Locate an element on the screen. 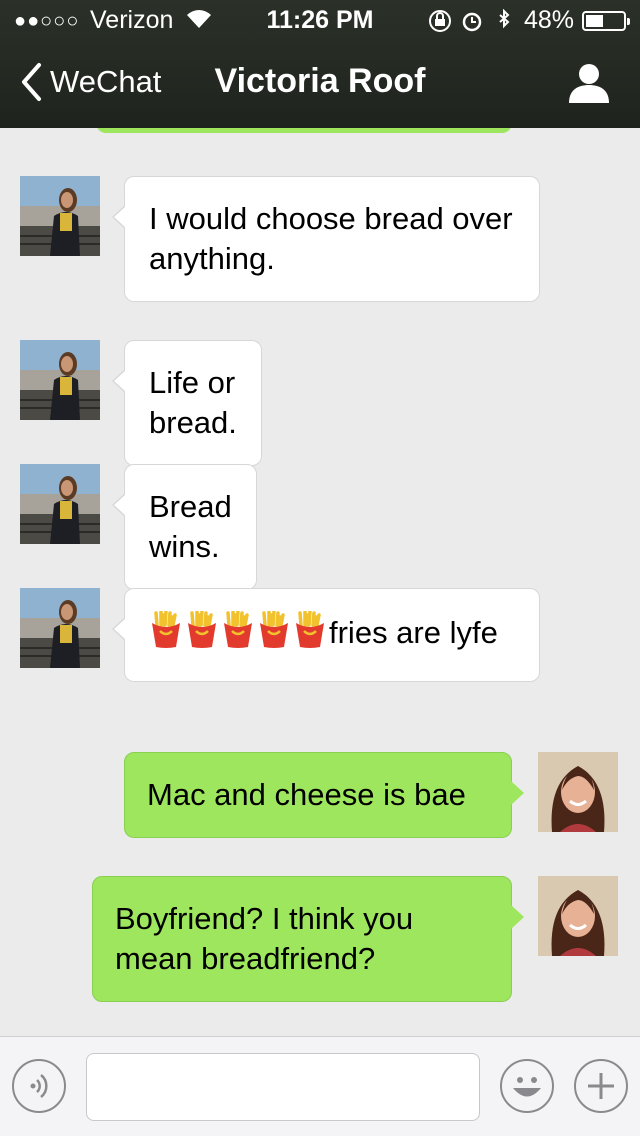 This screenshot has height=1136, width=640. message-text-input is located at coordinates (283, 1087).